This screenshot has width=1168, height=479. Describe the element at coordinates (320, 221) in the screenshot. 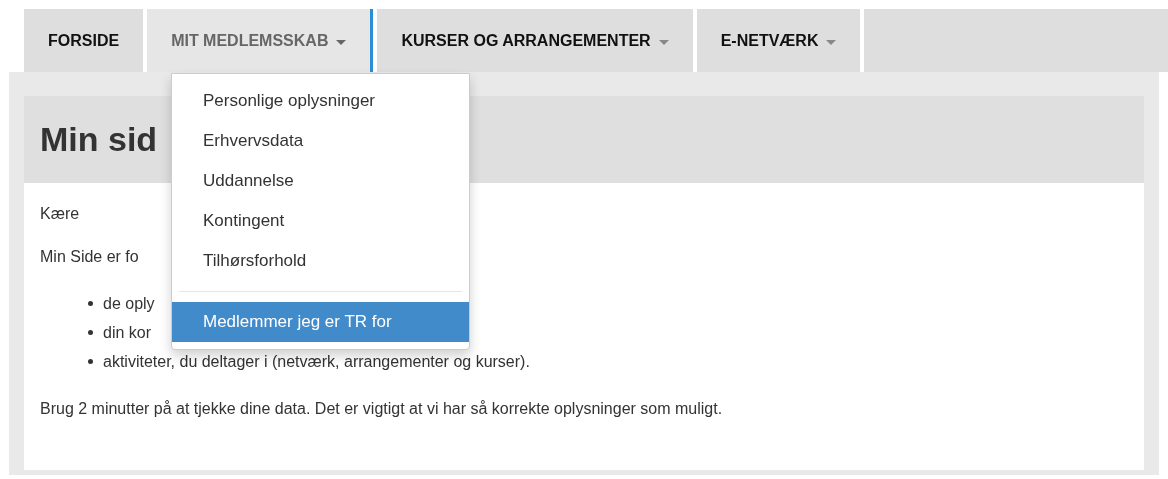

I see `menu-item: Kontingent` at that location.